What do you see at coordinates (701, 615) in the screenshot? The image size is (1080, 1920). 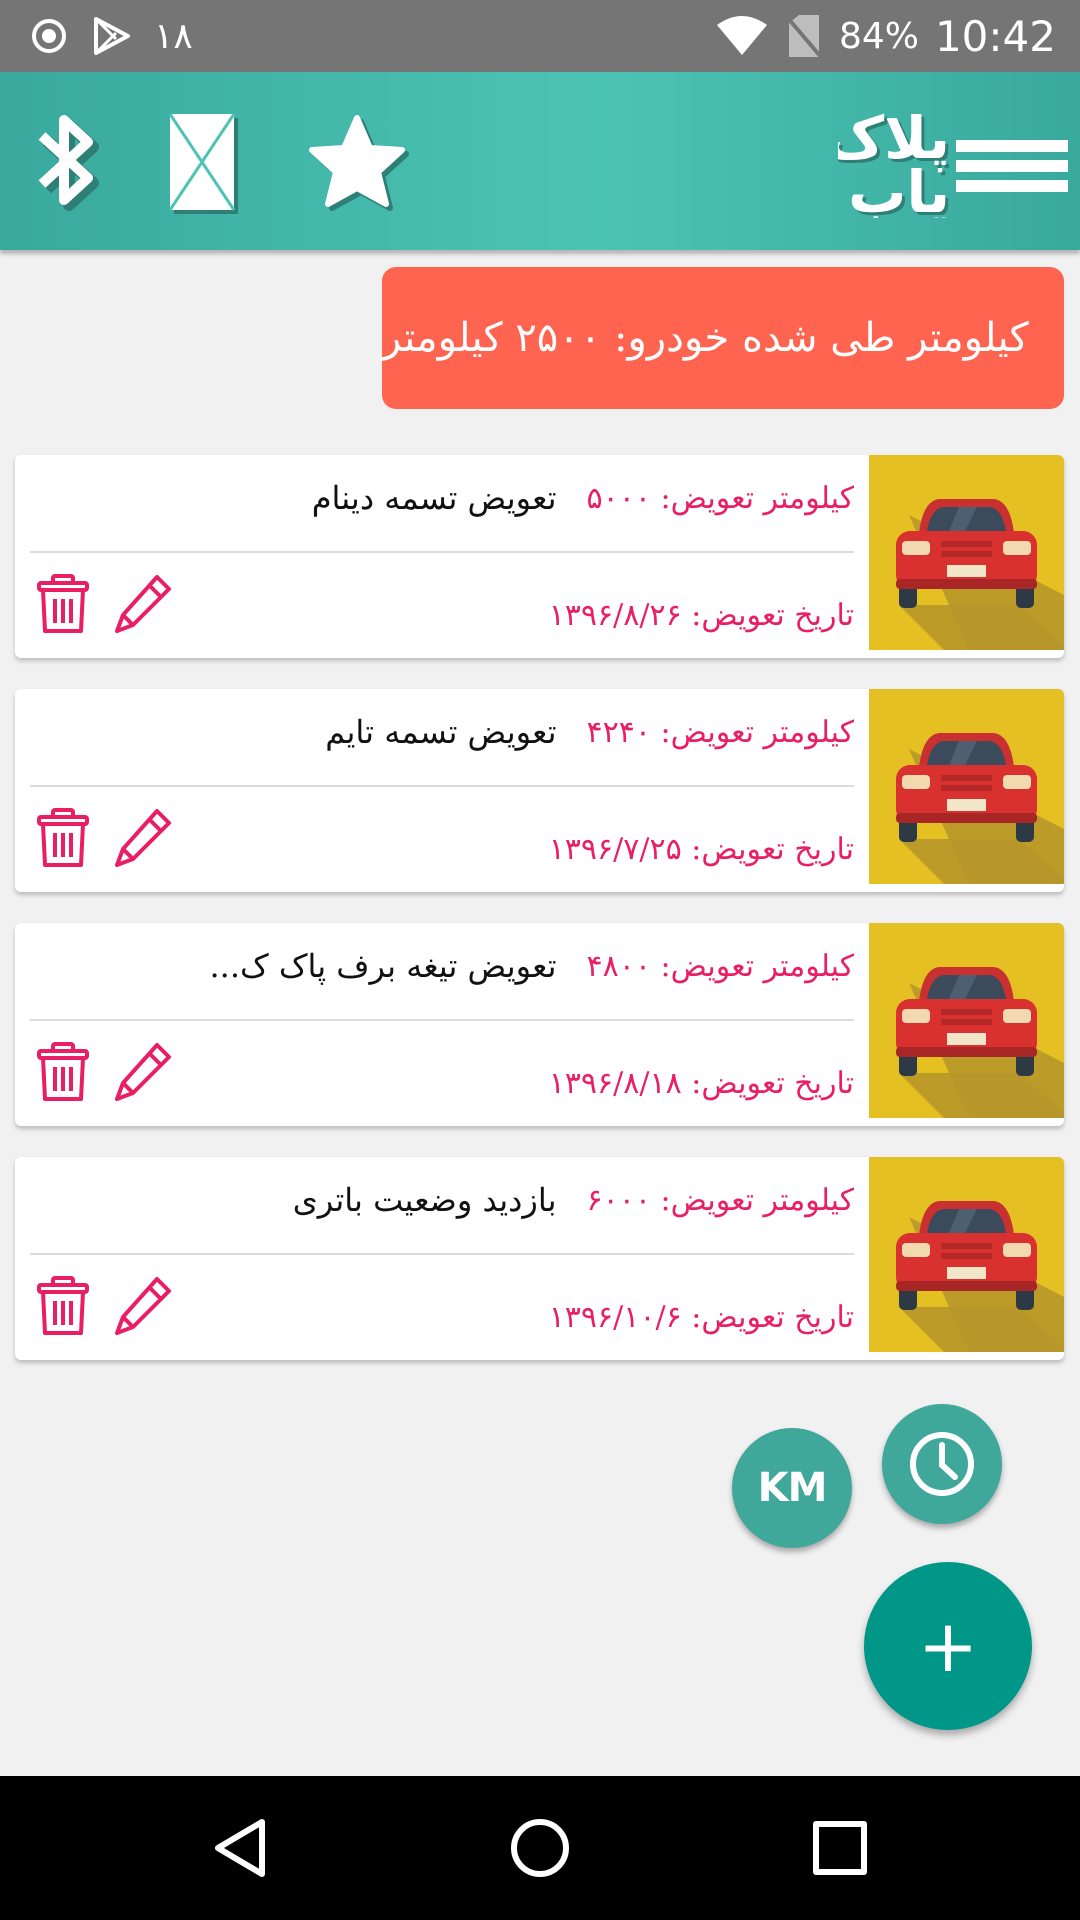 I see `service-date: تاریخ تعویض: ۱۳۹۶/۸/۲۶` at bounding box center [701, 615].